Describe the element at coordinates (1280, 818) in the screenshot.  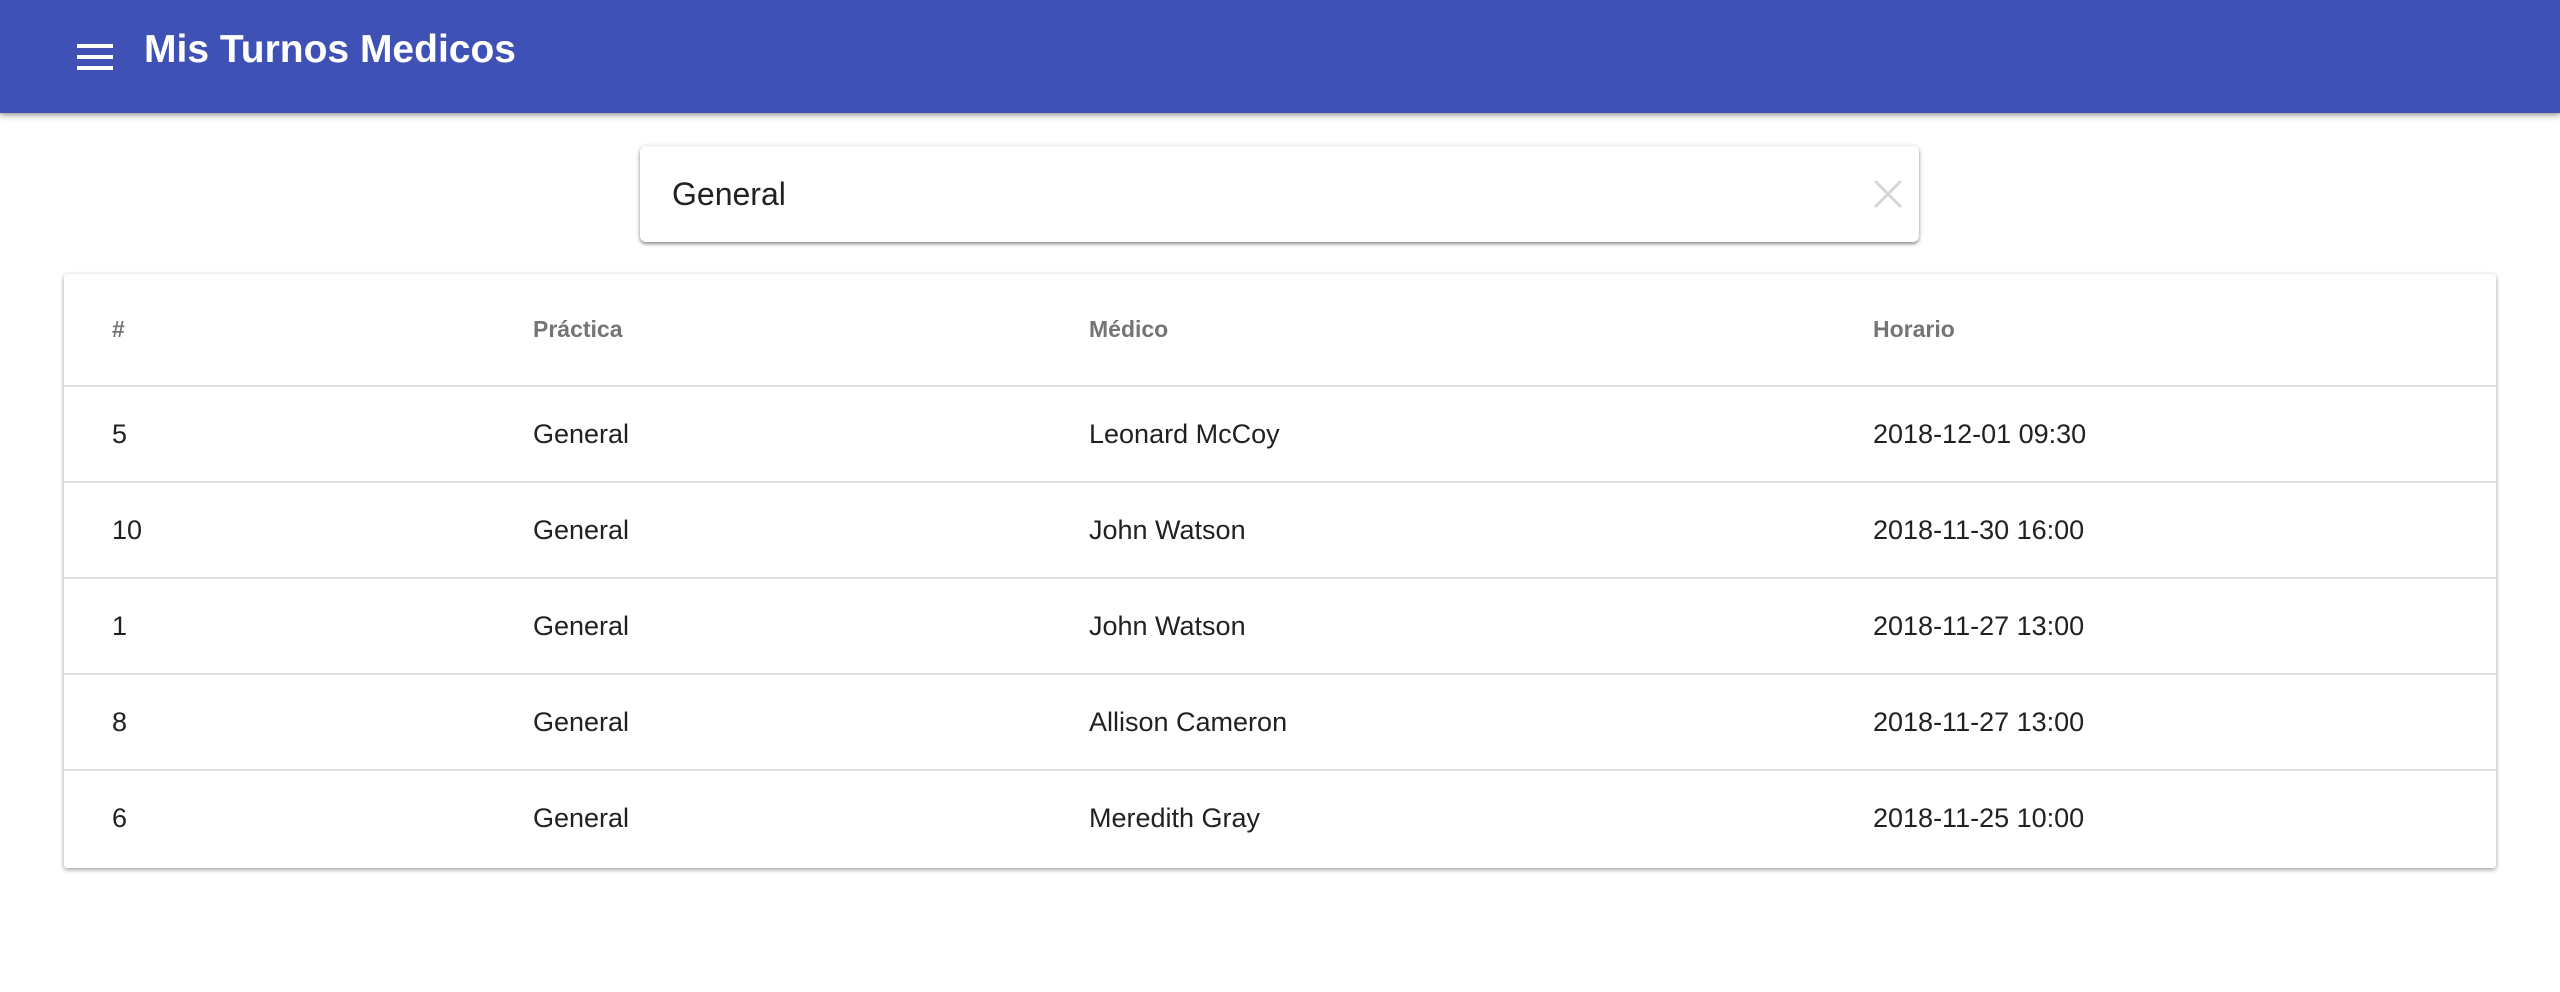
I see `table-row: 6 General Meredith Gray 2018-11-25 10:00` at that location.